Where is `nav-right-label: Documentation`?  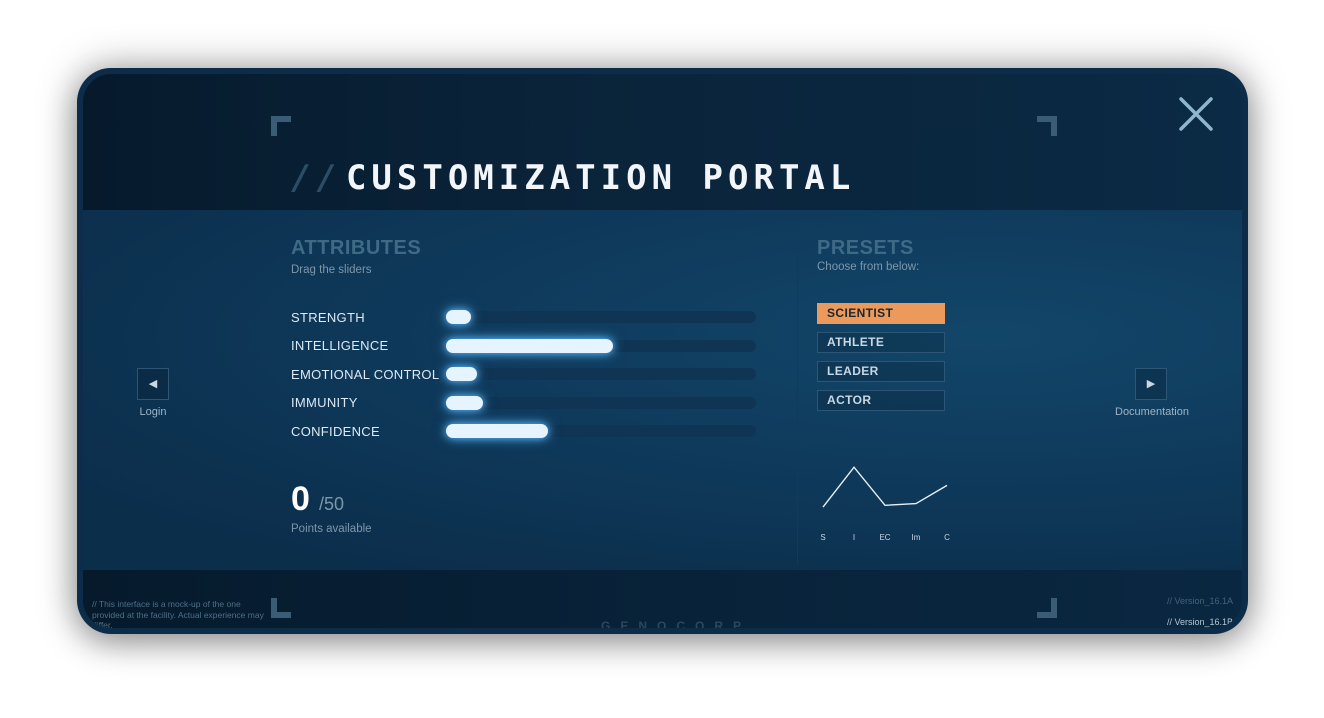
nav-right-label: Documentation is located at coordinates (1152, 412).